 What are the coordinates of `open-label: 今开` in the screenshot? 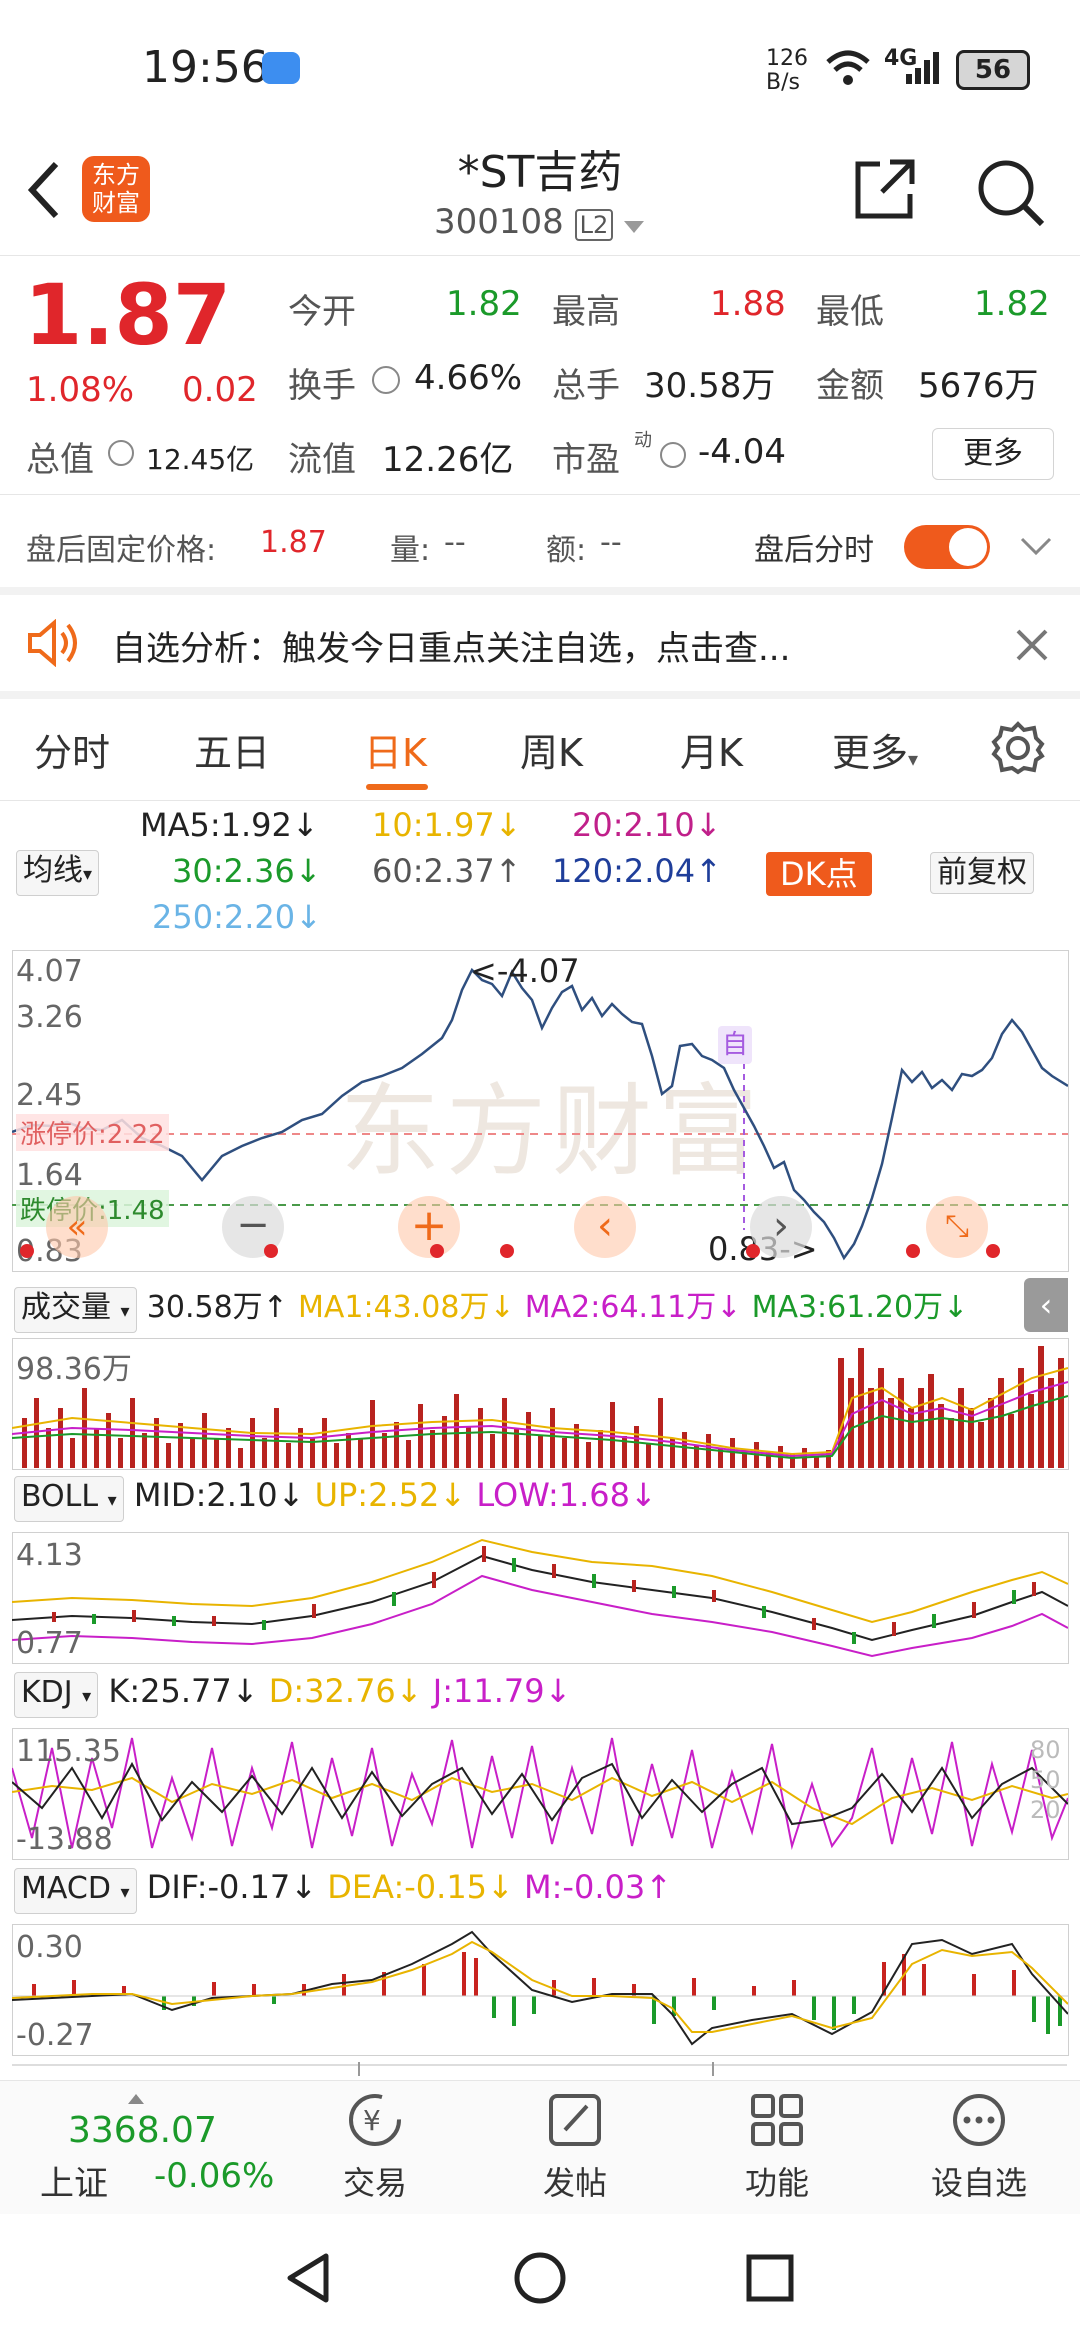 It's located at (322, 312).